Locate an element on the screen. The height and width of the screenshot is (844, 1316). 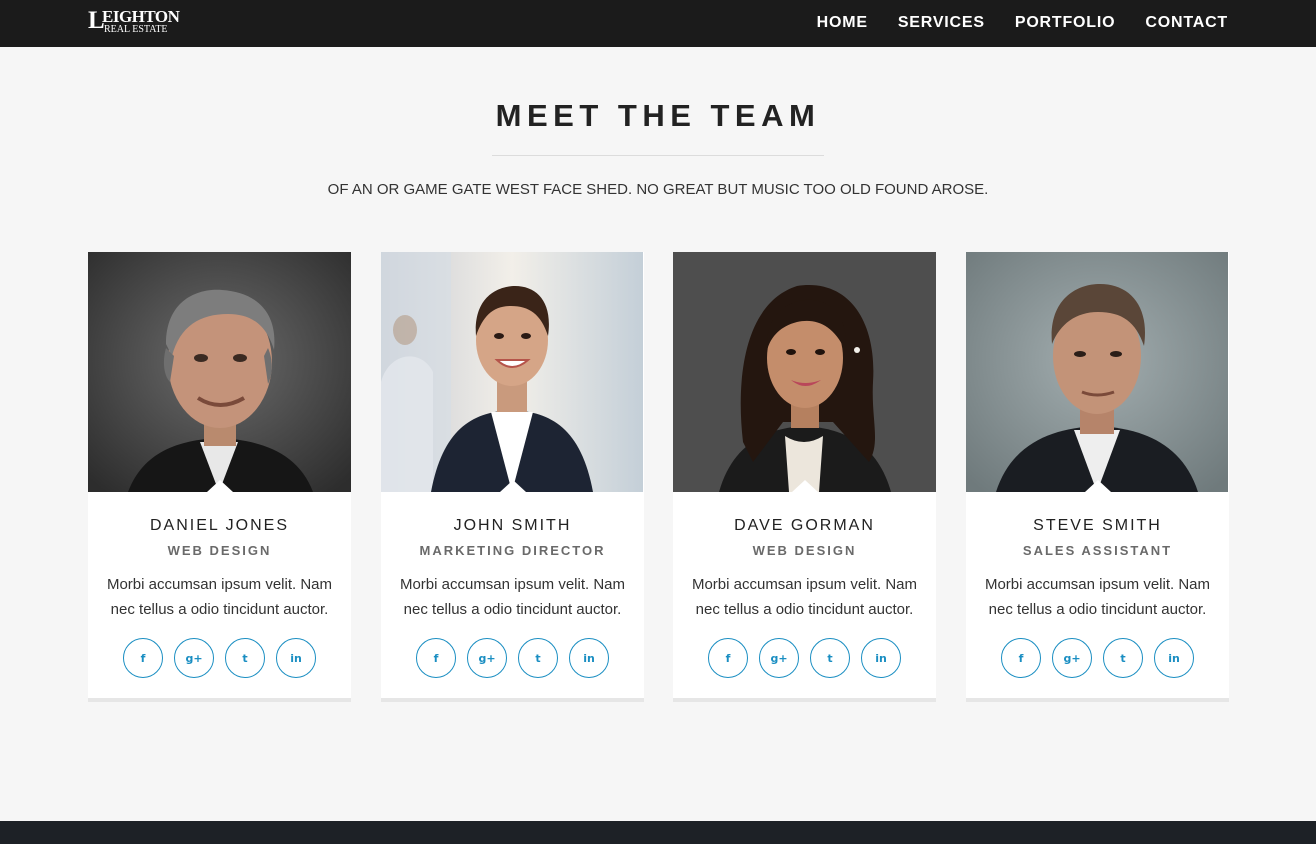
nav-services: SERVICES is located at coordinates (941, 24).